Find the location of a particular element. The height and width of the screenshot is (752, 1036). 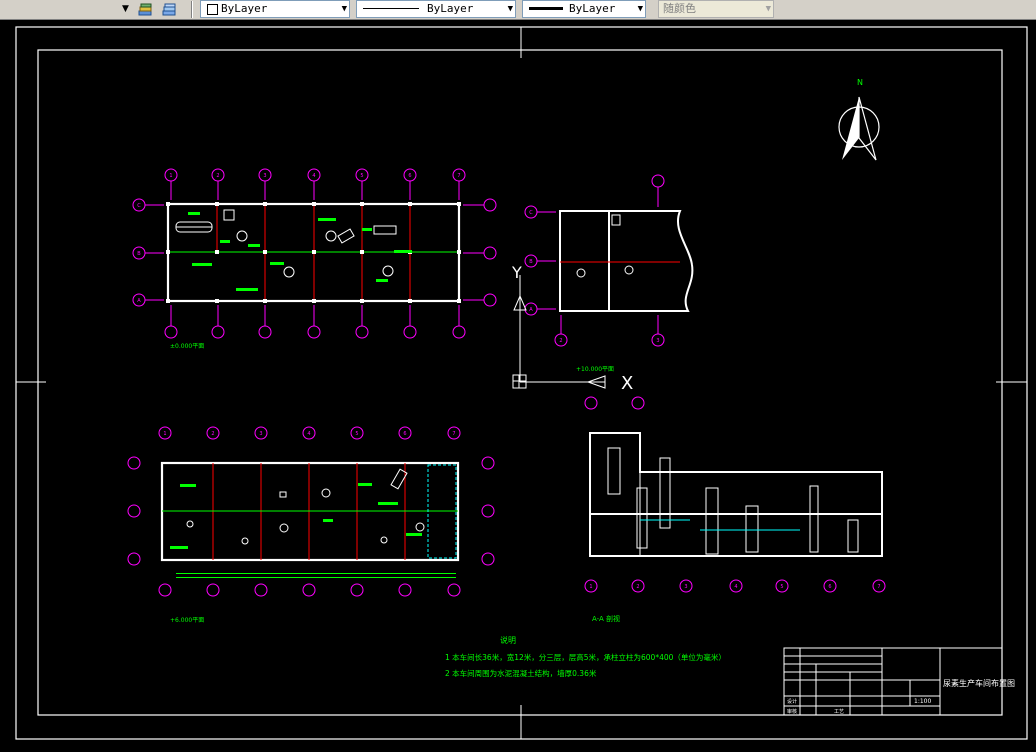

color-control-value: ByLayer is located at coordinates (244, 8).